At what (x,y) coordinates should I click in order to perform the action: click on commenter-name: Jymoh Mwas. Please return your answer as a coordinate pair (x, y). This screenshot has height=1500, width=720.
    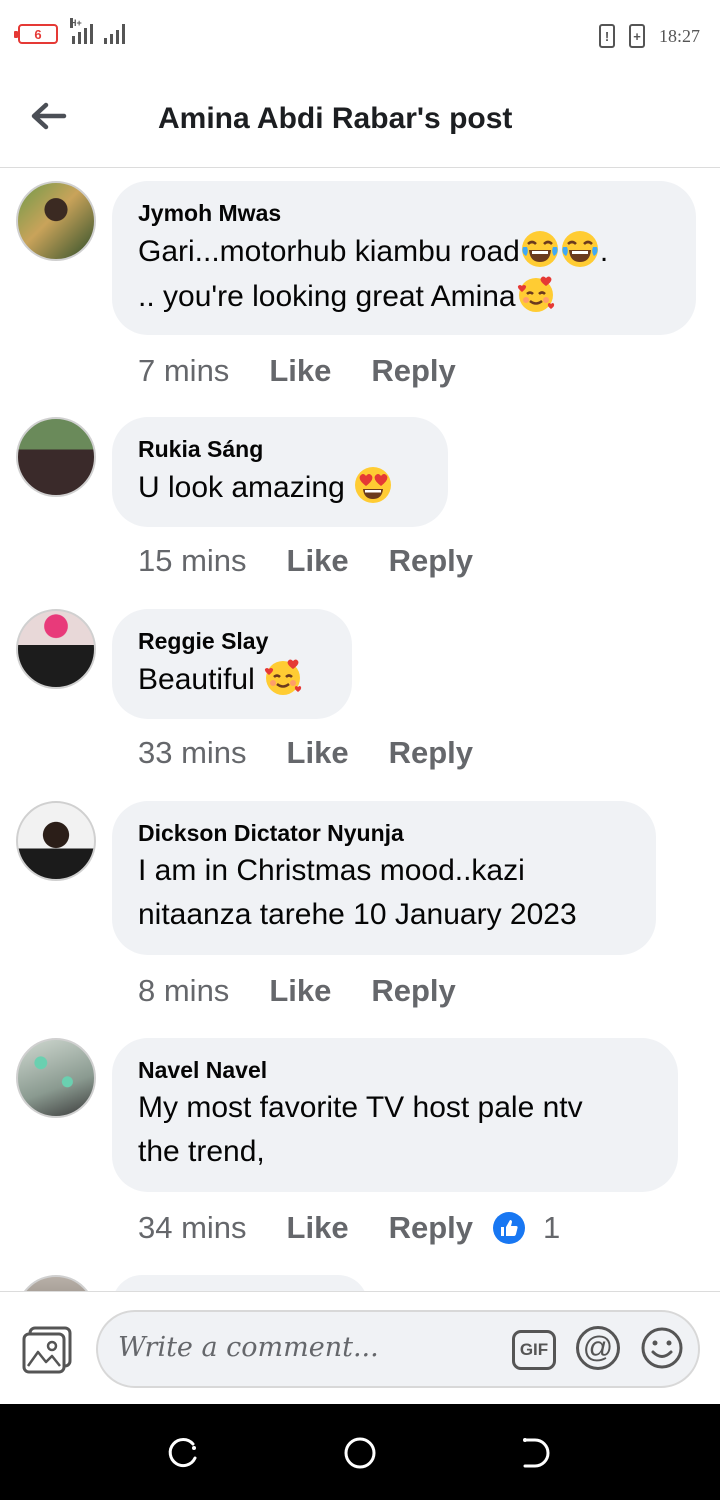
    Looking at the image, I should click on (404, 213).